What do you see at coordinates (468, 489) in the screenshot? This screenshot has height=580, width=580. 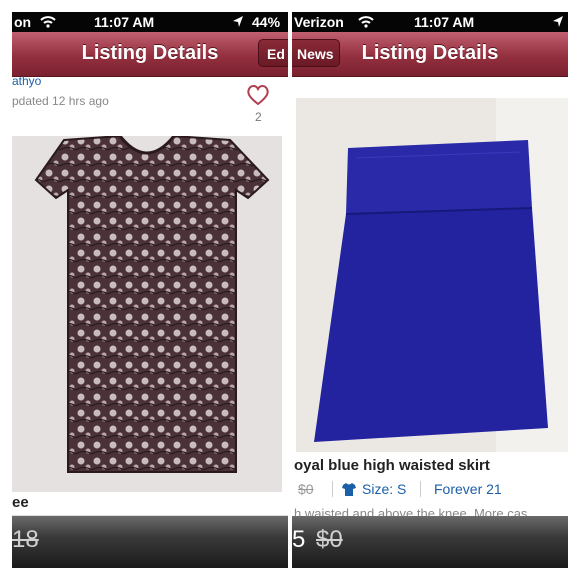 I see `brand-link: Forever 21` at bounding box center [468, 489].